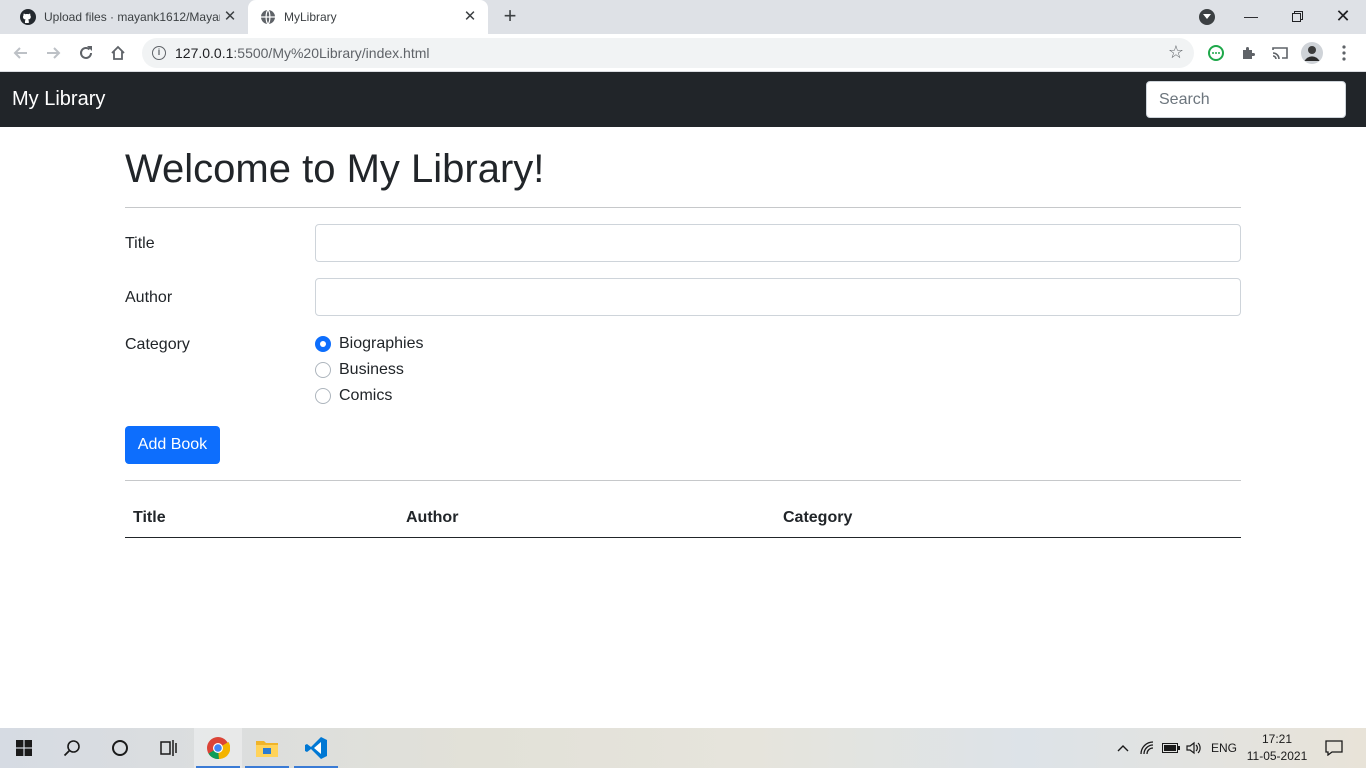  Describe the element at coordinates (1280, 53) in the screenshot. I see `cast-icon` at that location.